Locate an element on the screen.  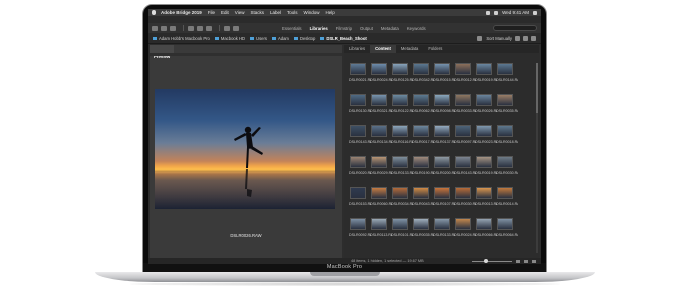
scrollbar-thumb is located at coordinates (537, 88).